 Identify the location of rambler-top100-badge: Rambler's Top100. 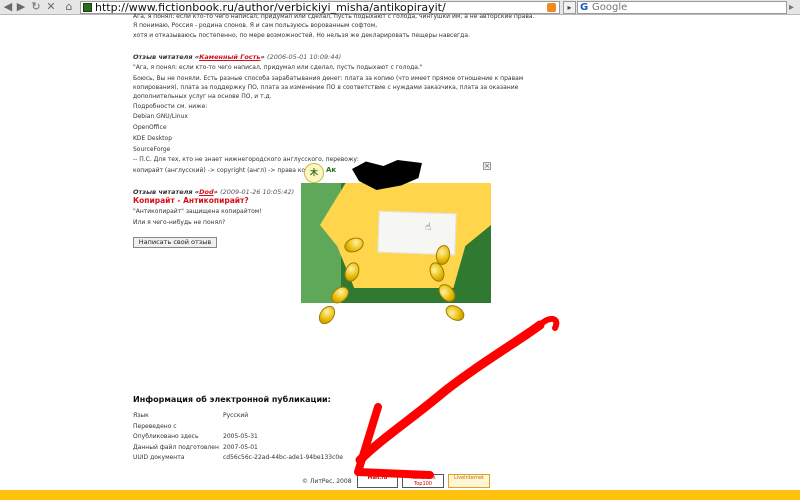
(423, 481).